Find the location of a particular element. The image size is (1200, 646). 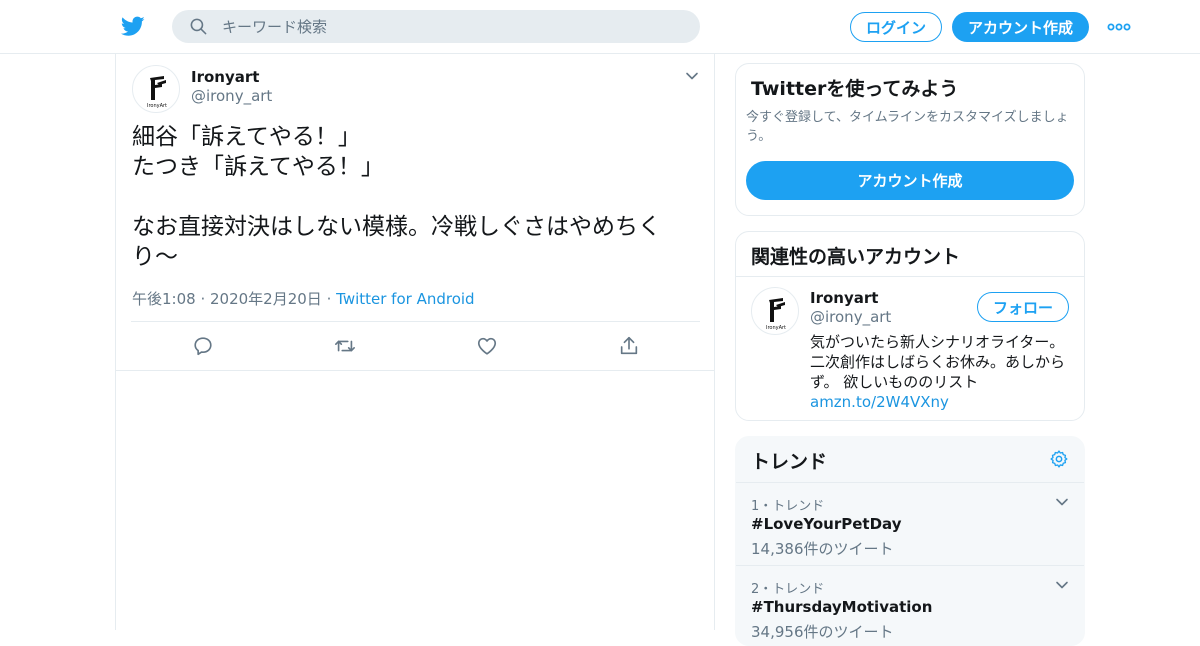

trend-name: #ThursdayMotivation is located at coordinates (841, 607).